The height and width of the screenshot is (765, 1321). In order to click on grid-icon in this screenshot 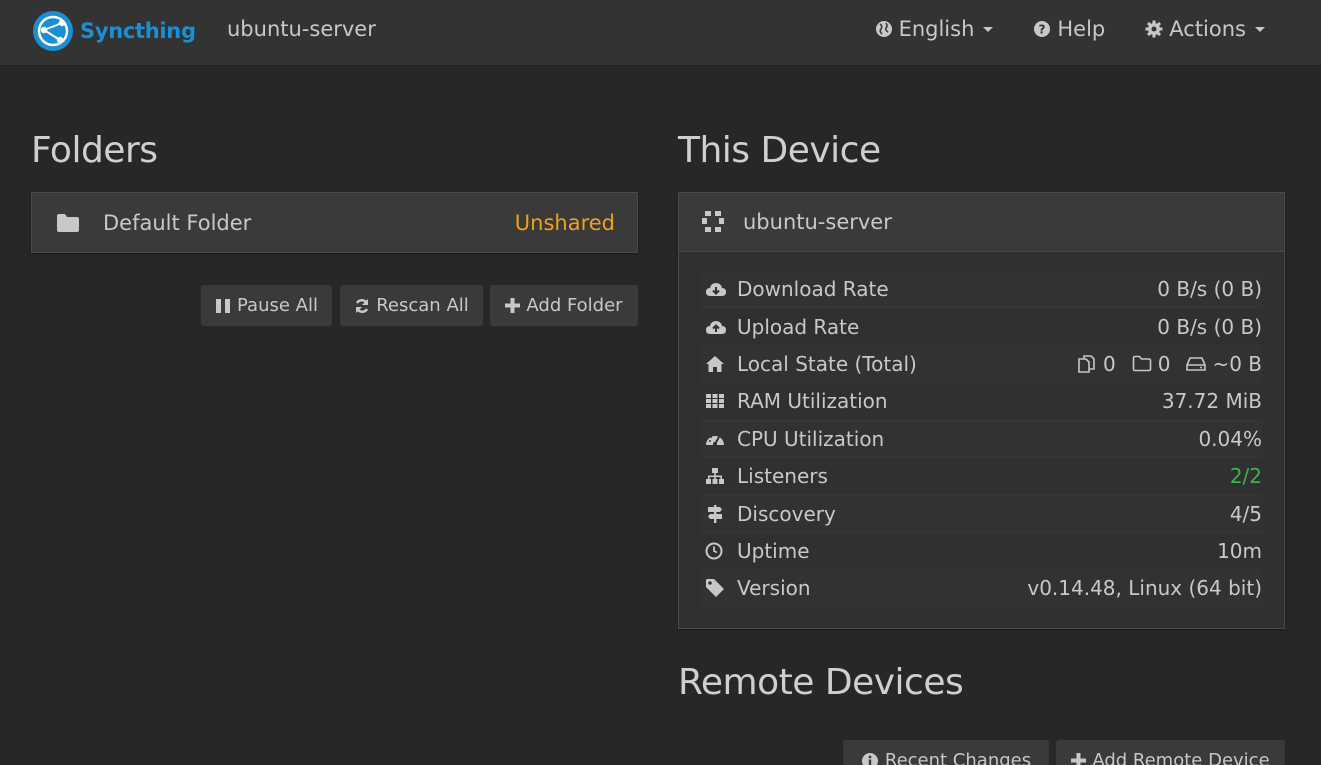, I will do `click(715, 401)`.